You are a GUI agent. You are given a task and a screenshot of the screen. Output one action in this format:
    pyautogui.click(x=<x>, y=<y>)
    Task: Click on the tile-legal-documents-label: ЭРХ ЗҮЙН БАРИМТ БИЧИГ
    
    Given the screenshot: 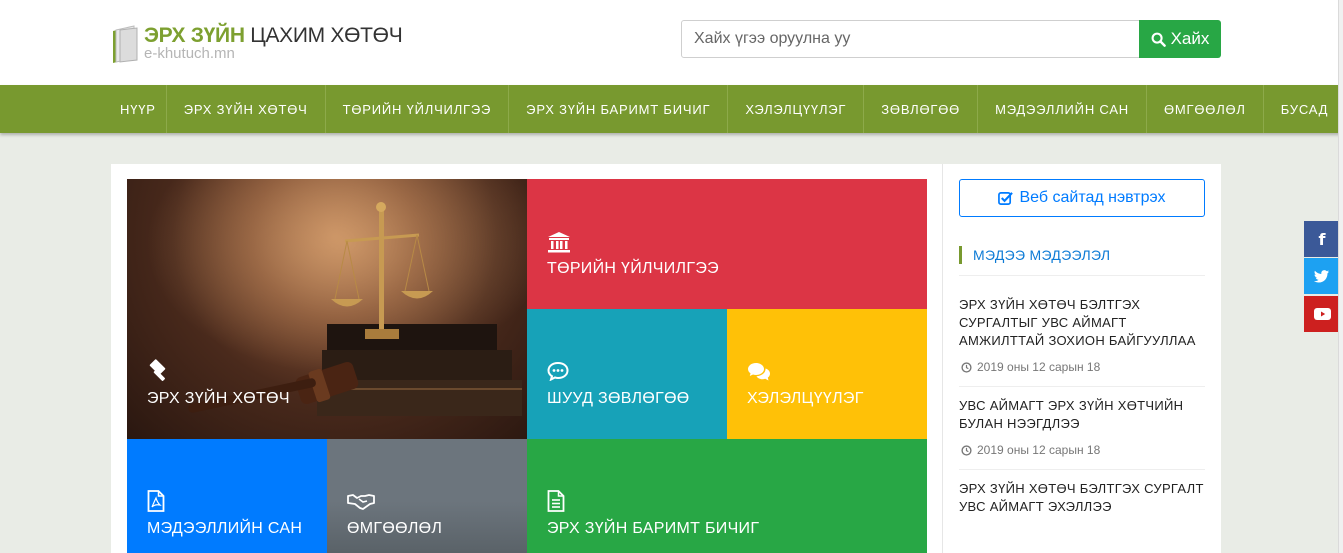 What is the action you would take?
    pyautogui.click(x=653, y=528)
    